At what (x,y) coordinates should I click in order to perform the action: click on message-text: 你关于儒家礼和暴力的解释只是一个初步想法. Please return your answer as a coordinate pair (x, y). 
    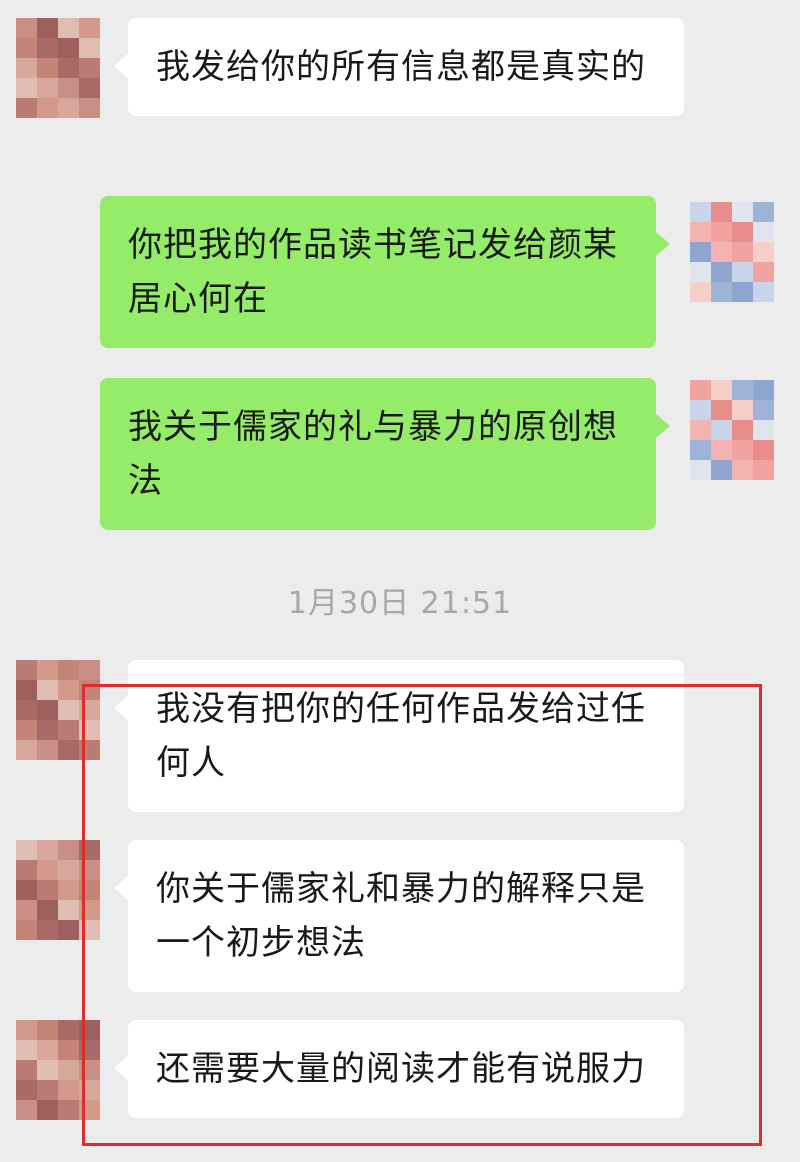
    Looking at the image, I should click on (401, 916).